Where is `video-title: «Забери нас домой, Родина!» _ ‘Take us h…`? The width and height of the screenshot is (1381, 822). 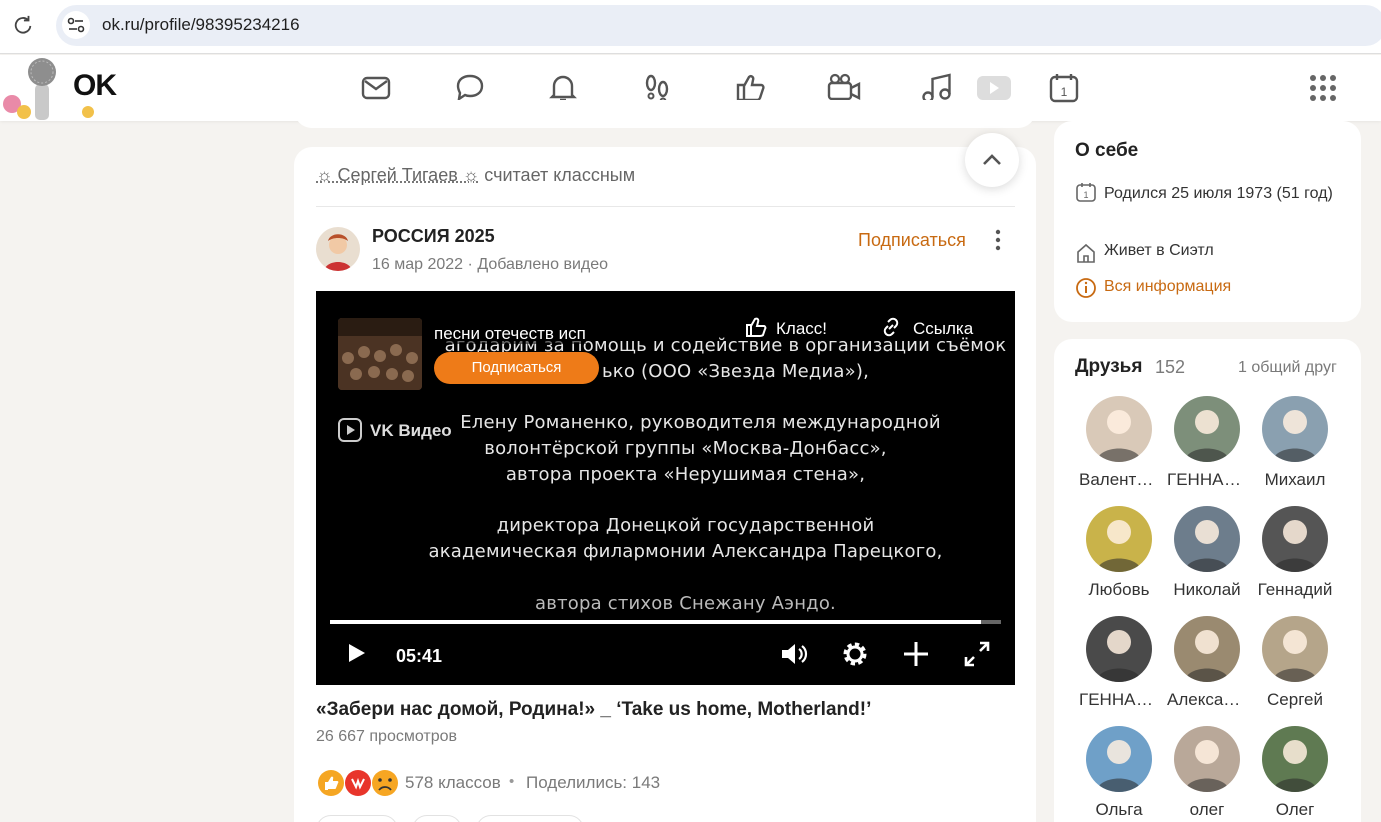
video-title: «Забери нас домой, Родина!» _ ‘Take us h… is located at coordinates (593, 710).